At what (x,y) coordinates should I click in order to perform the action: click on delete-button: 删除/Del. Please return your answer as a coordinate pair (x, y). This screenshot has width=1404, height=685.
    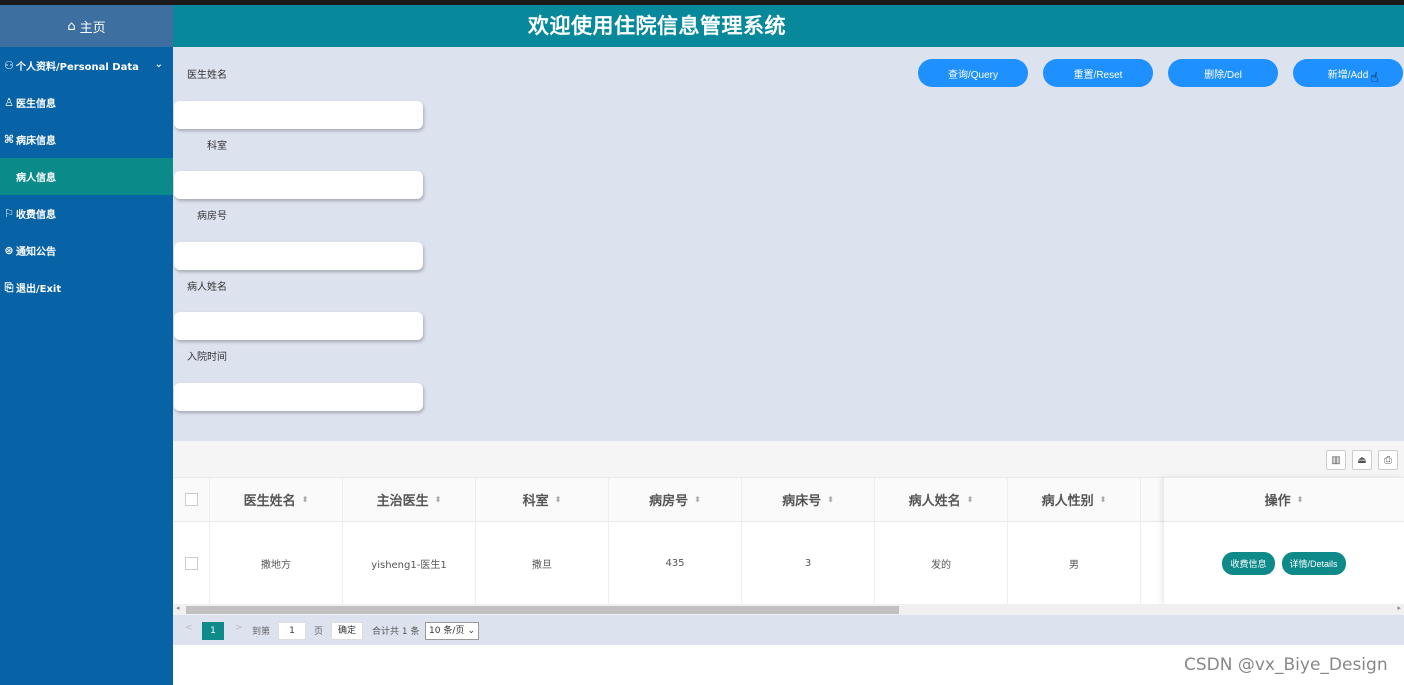
    Looking at the image, I should click on (1223, 73).